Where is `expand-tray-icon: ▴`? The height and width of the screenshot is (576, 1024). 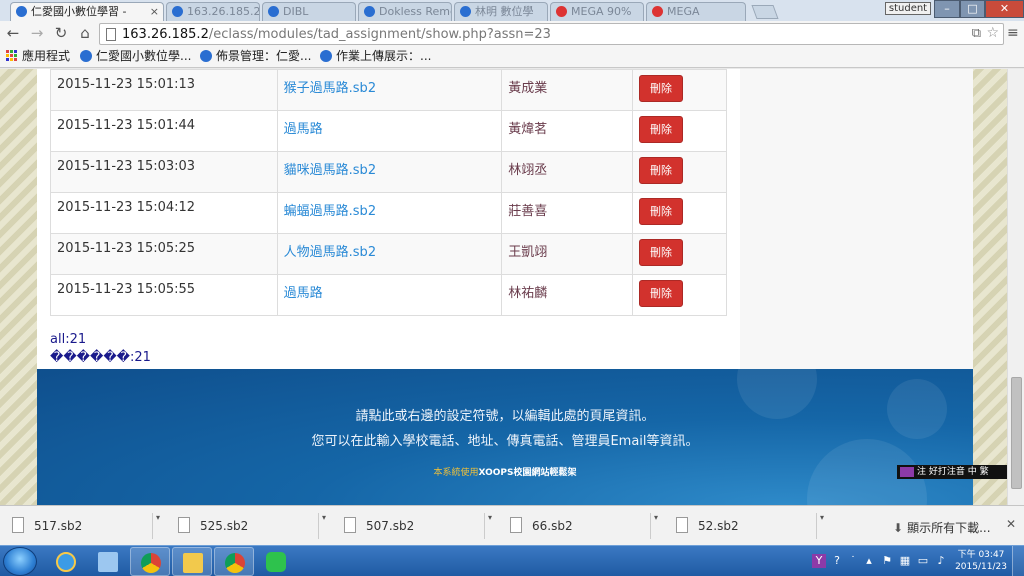 expand-tray-icon: ▴ is located at coordinates (869, 561).